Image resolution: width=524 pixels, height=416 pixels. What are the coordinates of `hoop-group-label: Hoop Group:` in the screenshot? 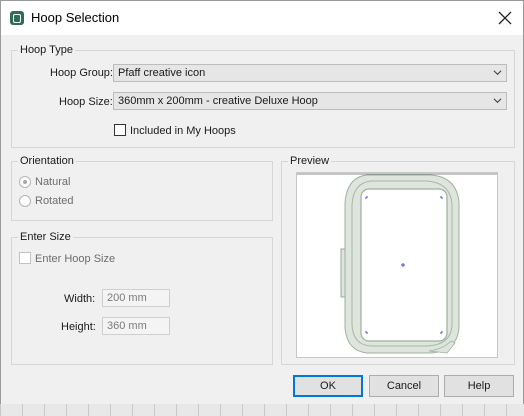 It's located at (81, 73).